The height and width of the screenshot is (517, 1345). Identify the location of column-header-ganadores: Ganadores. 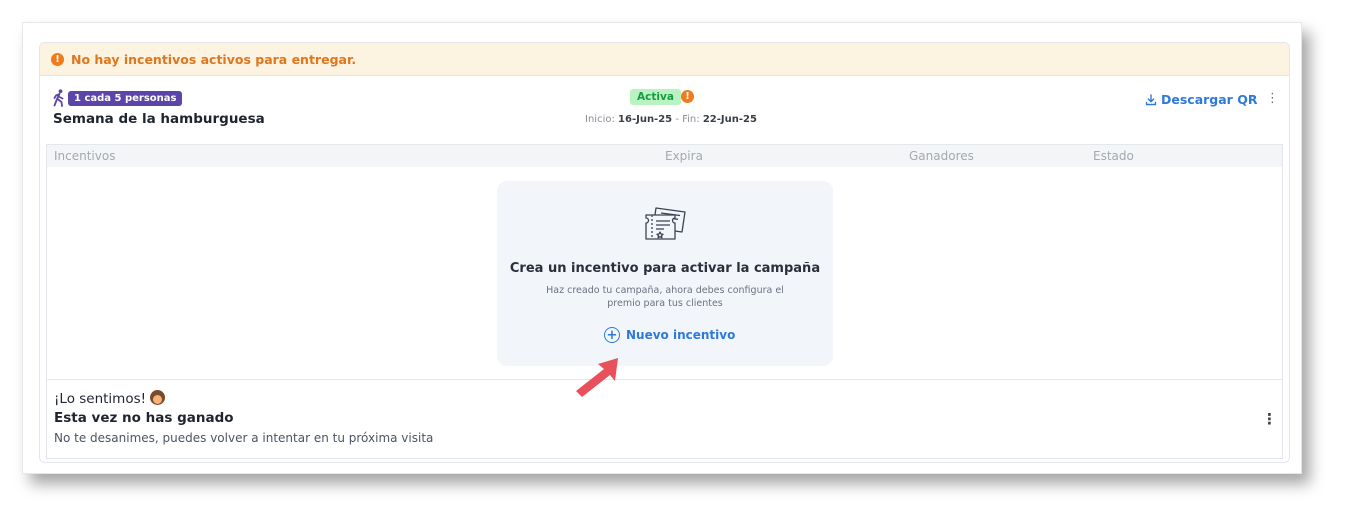
(941, 156).